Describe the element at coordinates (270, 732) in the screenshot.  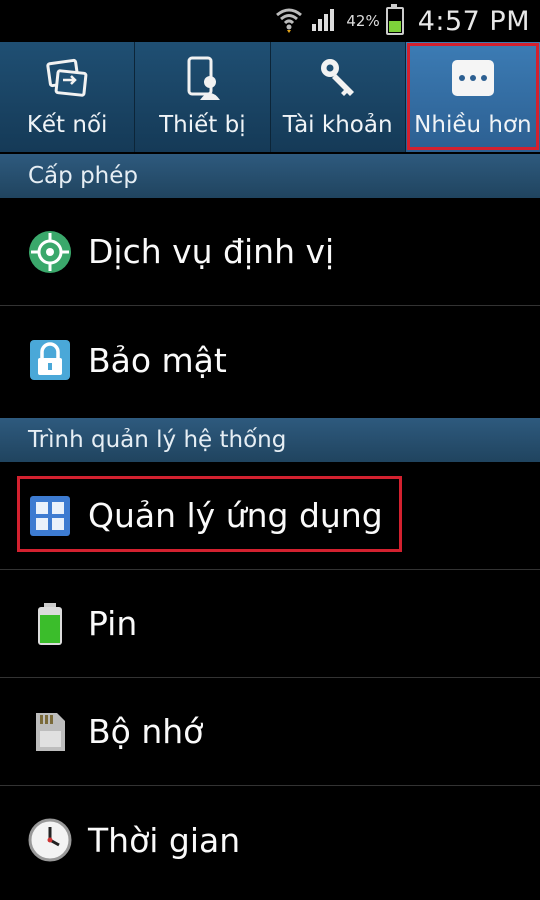
I see `list-item-storage: Bộ nhớ` at that location.